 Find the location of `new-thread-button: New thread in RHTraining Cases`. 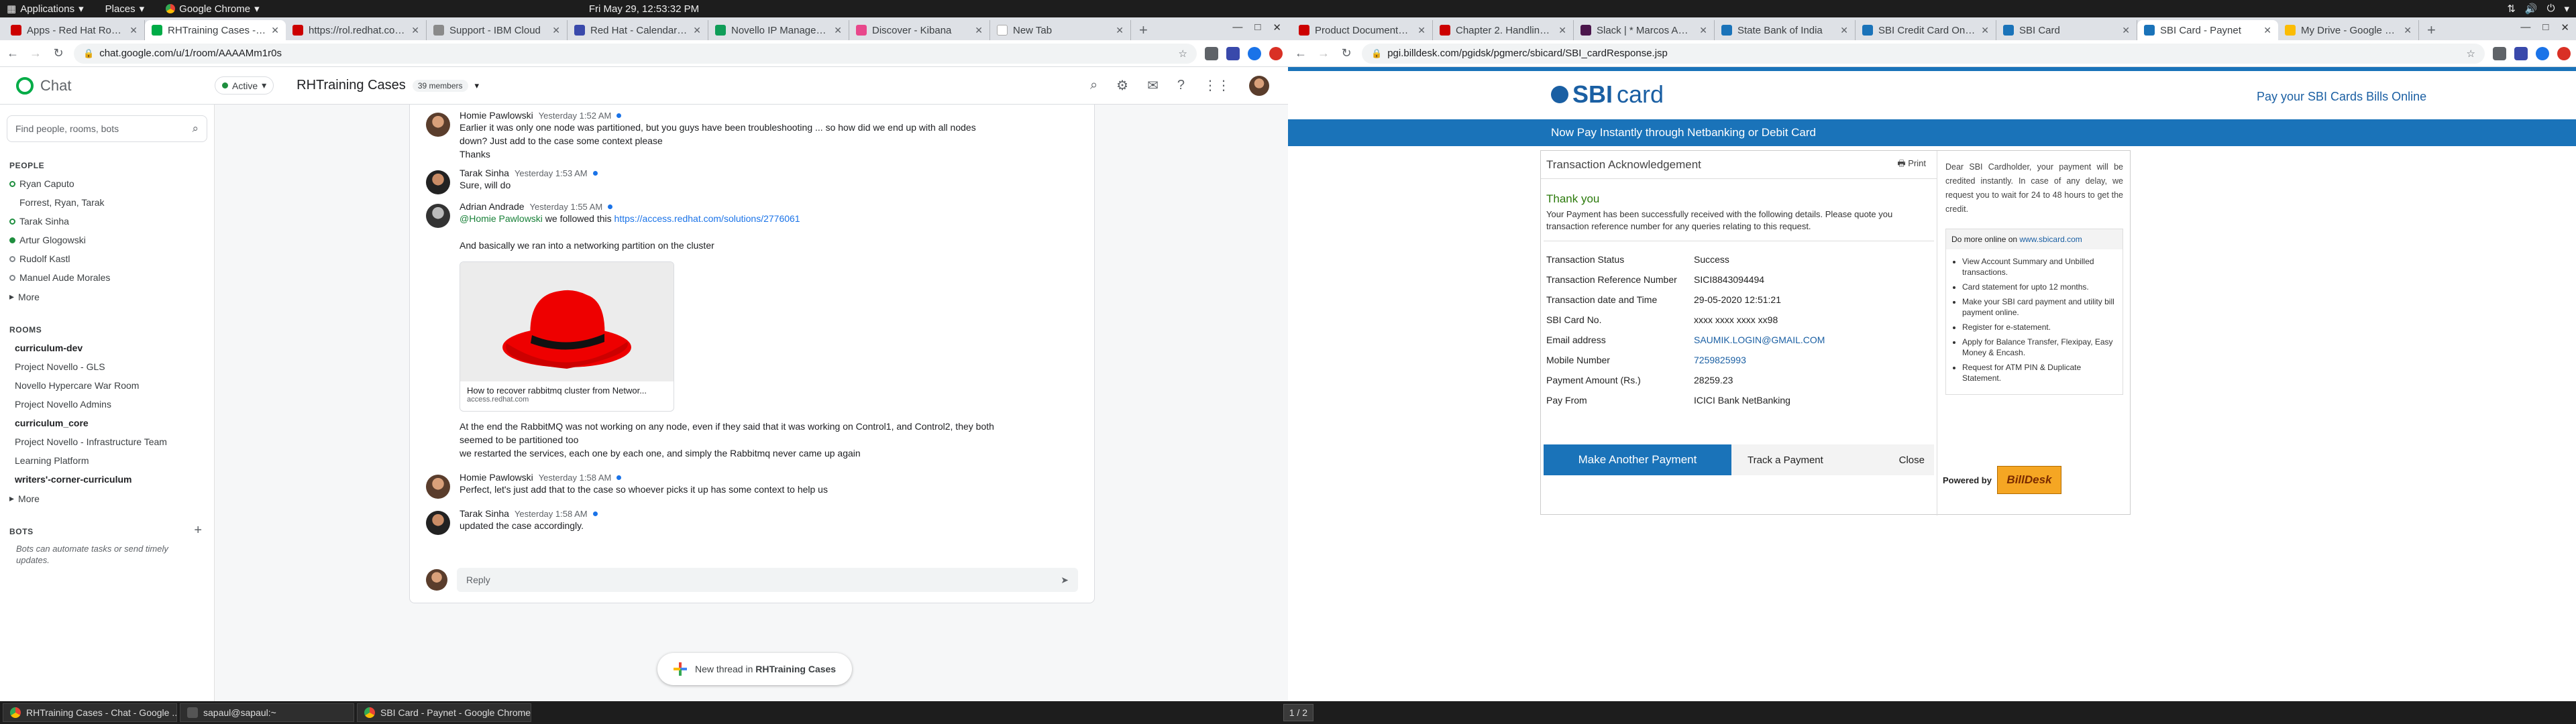

new-thread-button: New thread in RHTraining Cases is located at coordinates (755, 669).